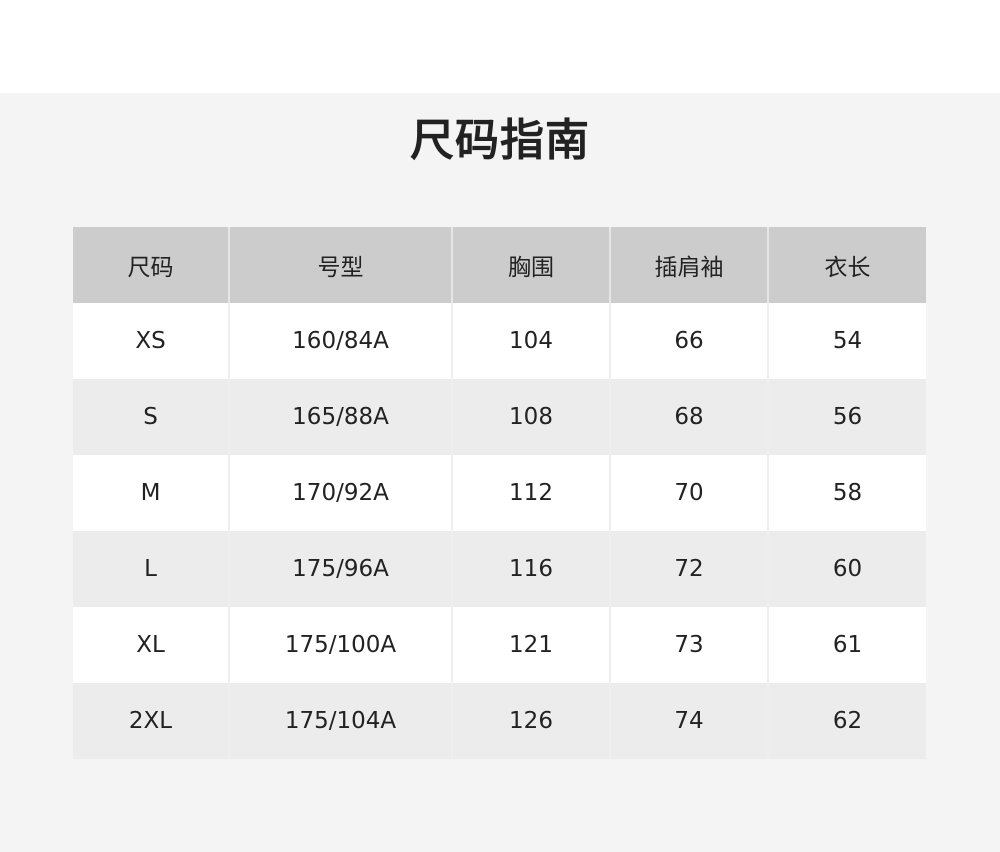  What do you see at coordinates (688, 569) in the screenshot?
I see `cell-sleeve: 72` at bounding box center [688, 569].